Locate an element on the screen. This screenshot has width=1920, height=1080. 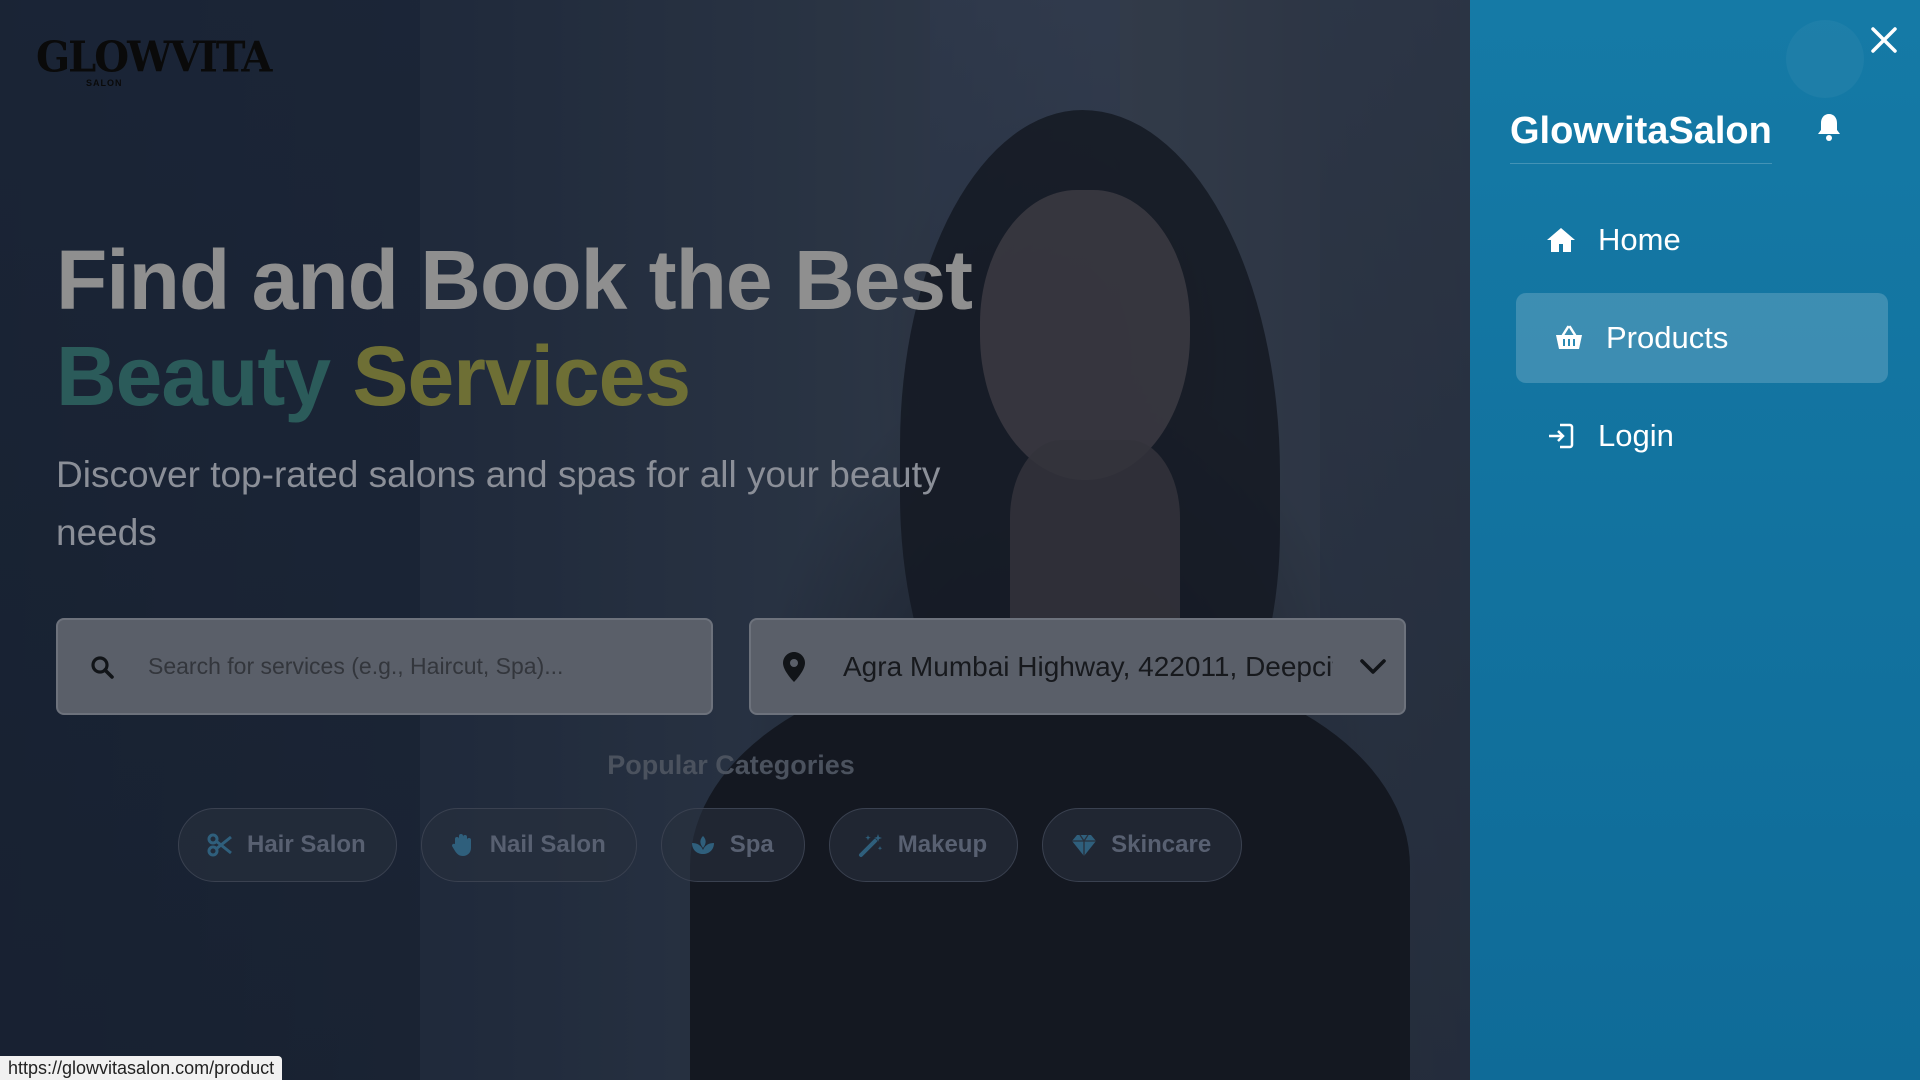
headline-line-2: Beauty Services is located at coordinates (514, 376).